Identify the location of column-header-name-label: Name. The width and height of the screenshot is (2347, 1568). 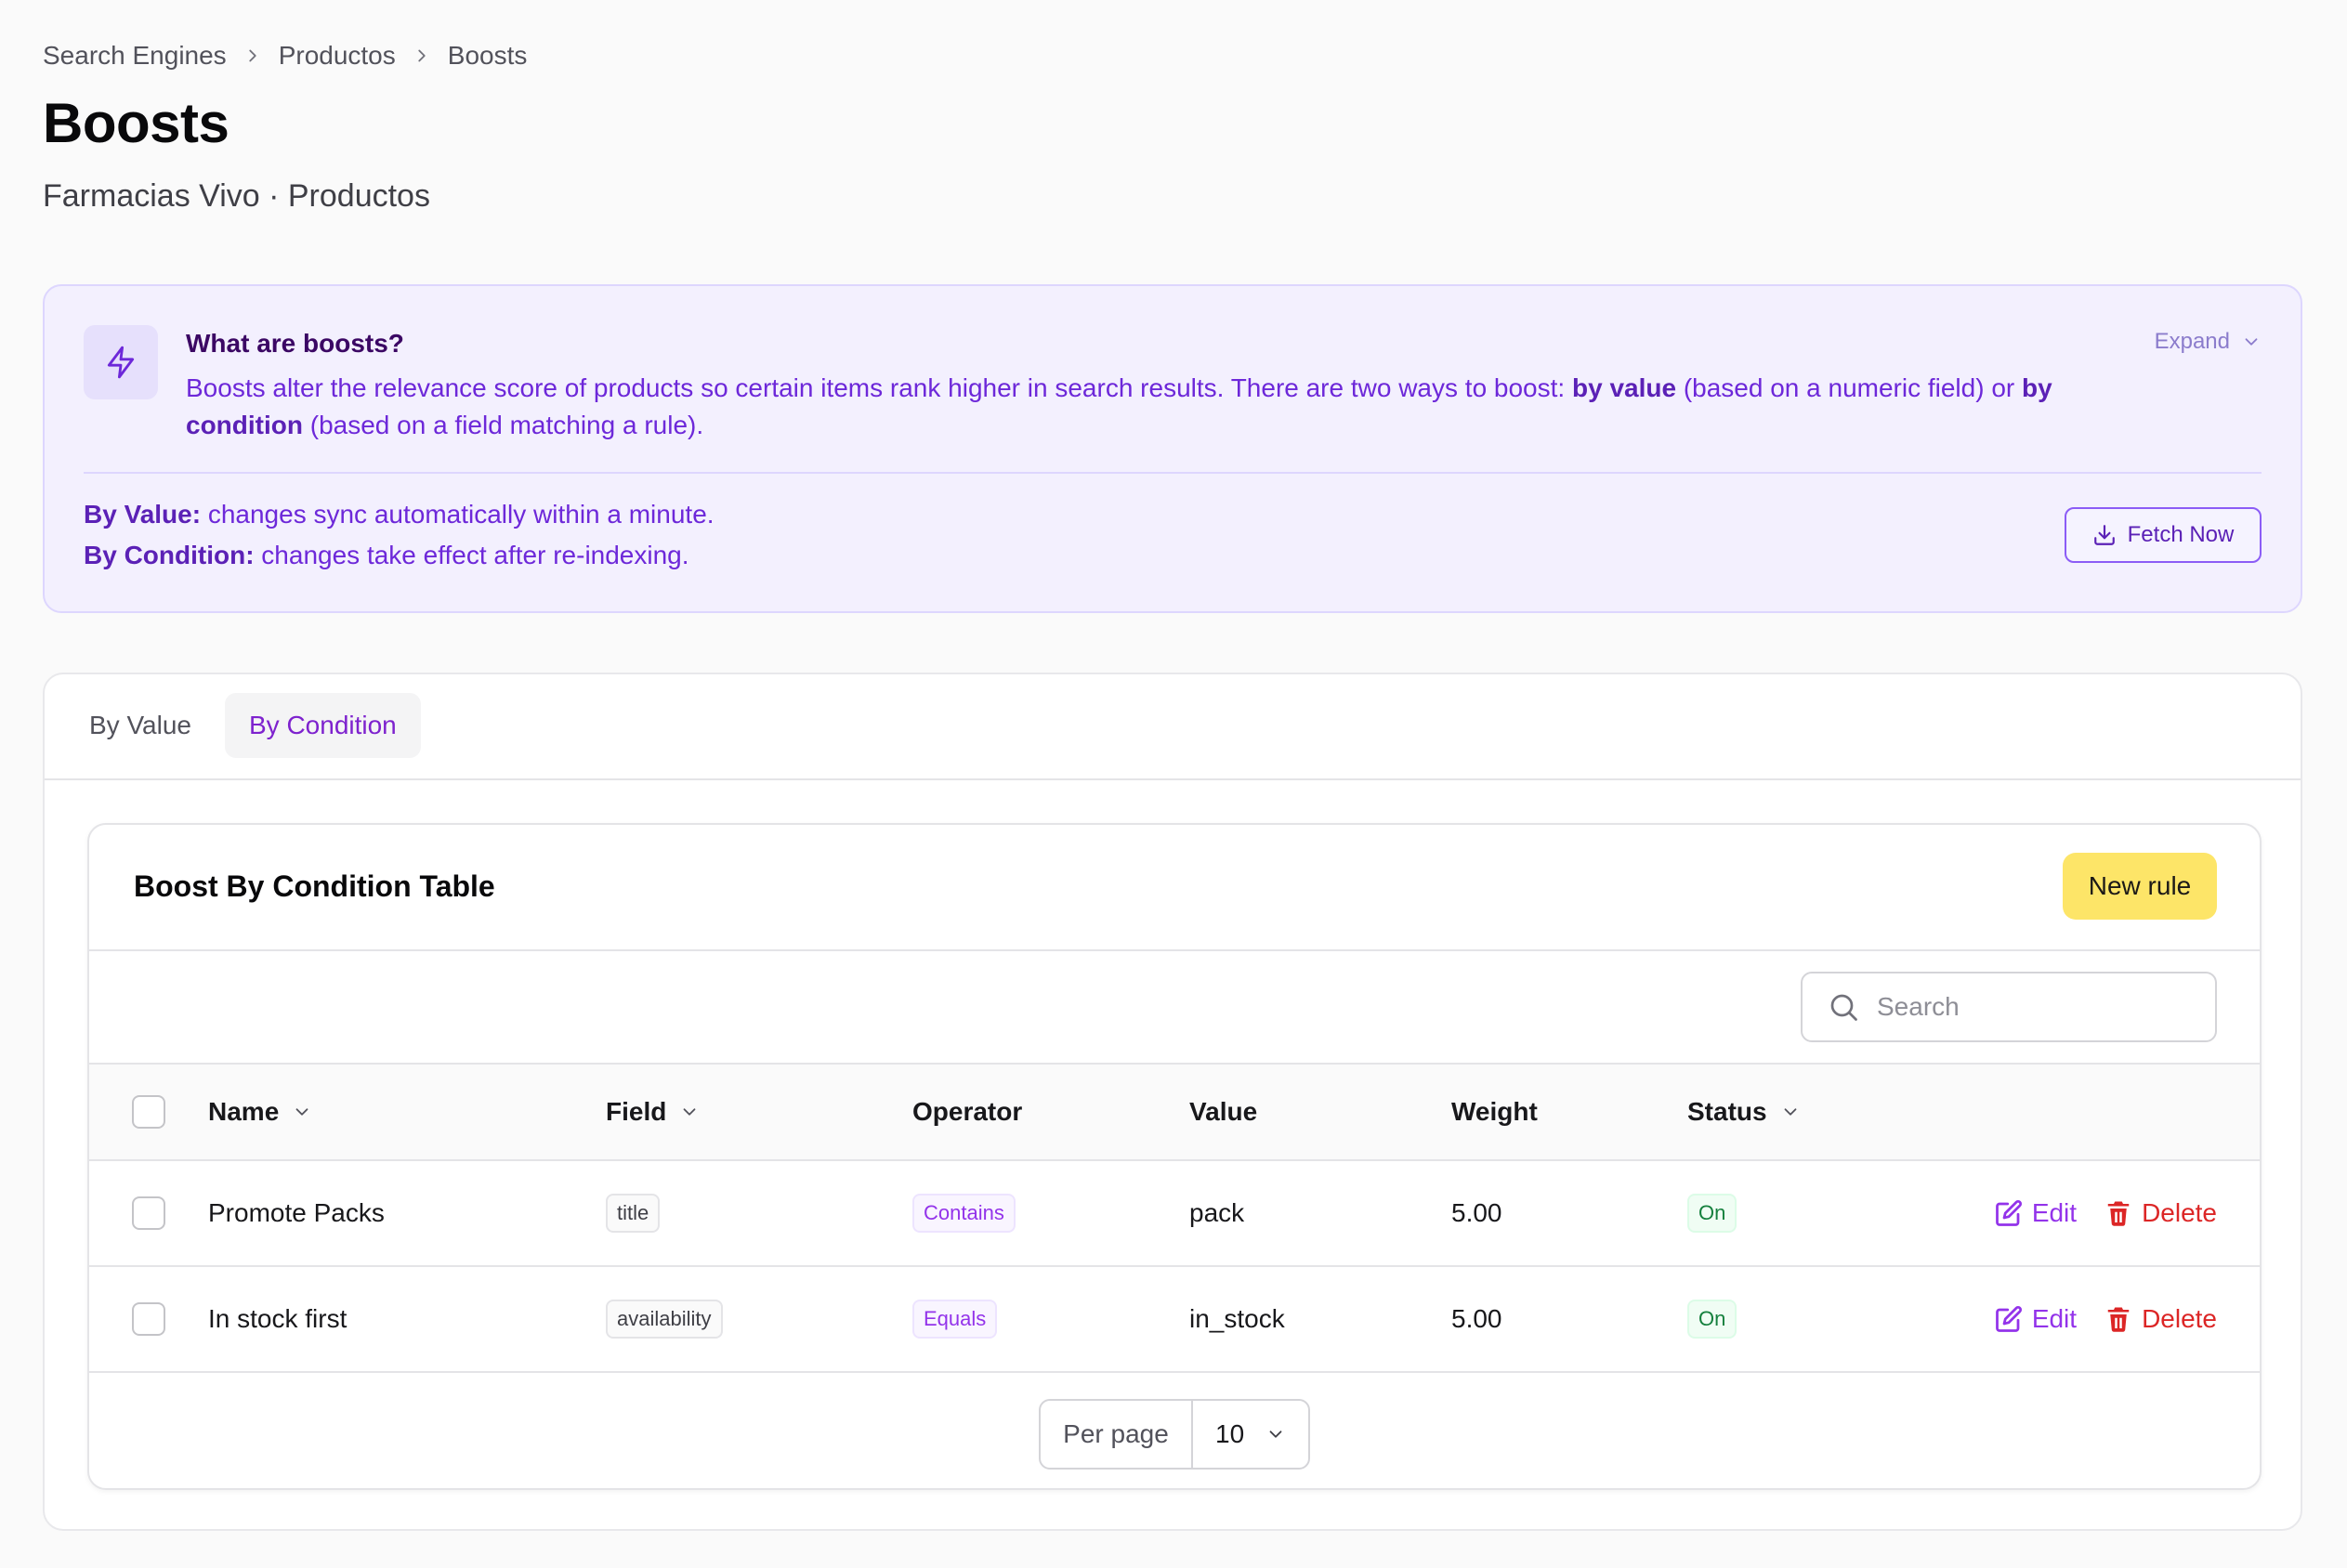
(244, 1111).